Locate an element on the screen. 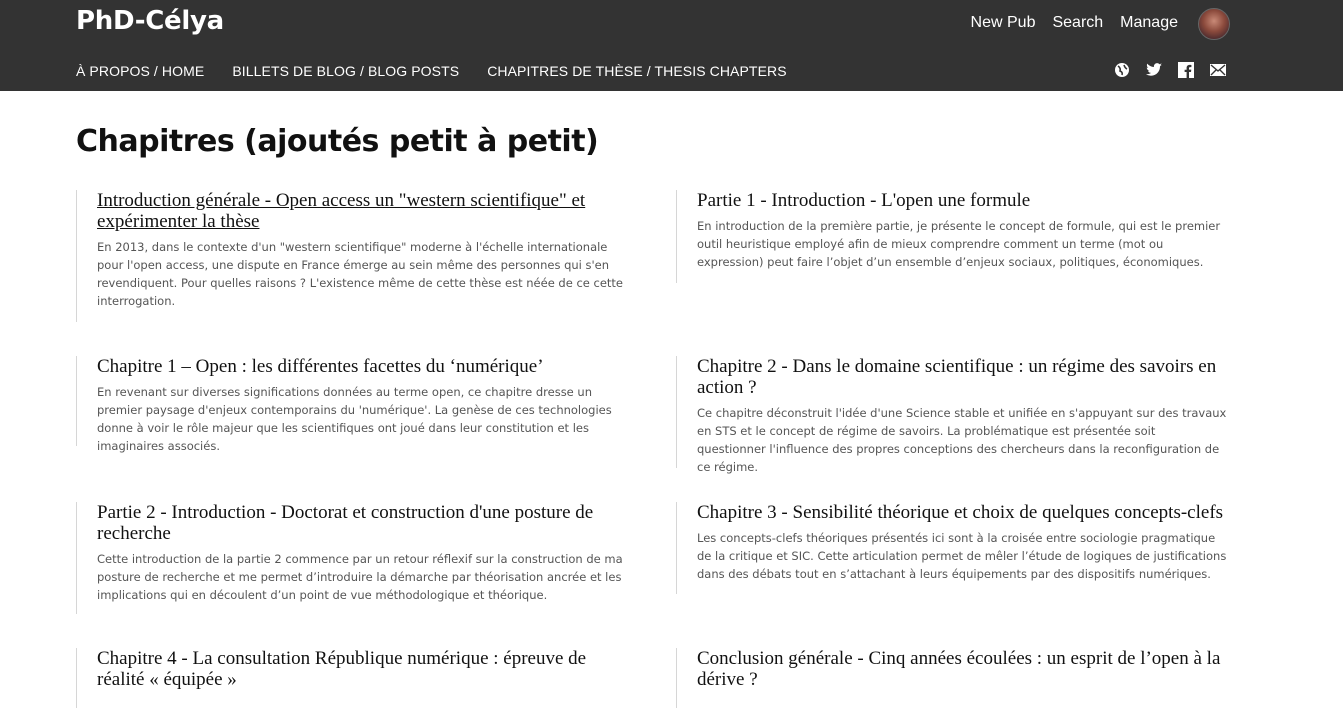 The width and height of the screenshot is (1343, 708). user-avatar is located at coordinates (1214, 24).